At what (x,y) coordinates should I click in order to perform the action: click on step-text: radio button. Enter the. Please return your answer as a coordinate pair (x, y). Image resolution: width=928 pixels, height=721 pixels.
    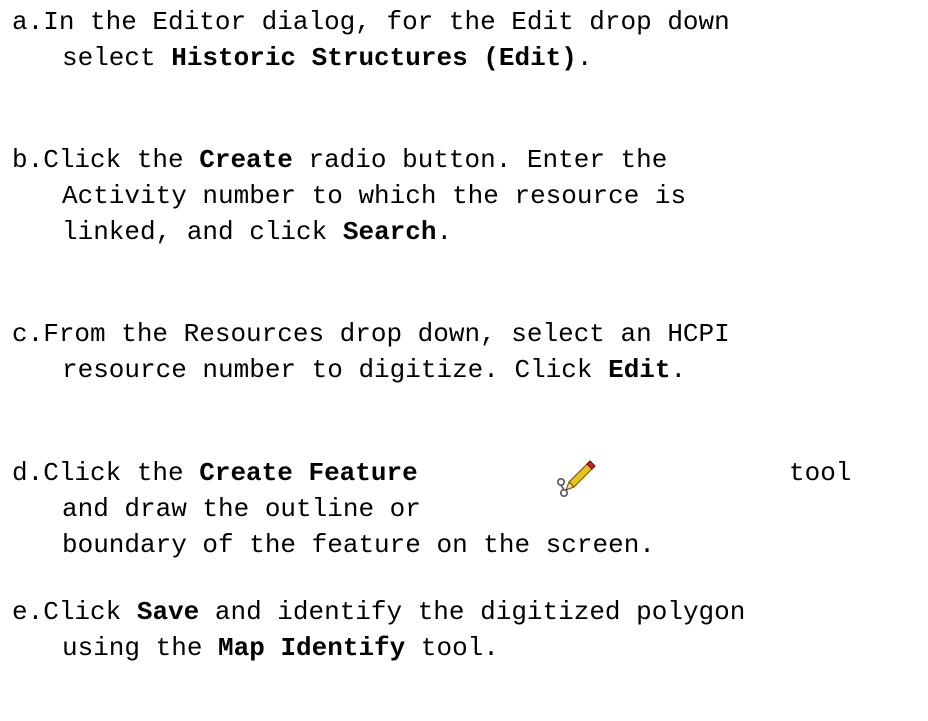
    Looking at the image, I should click on (480, 160).